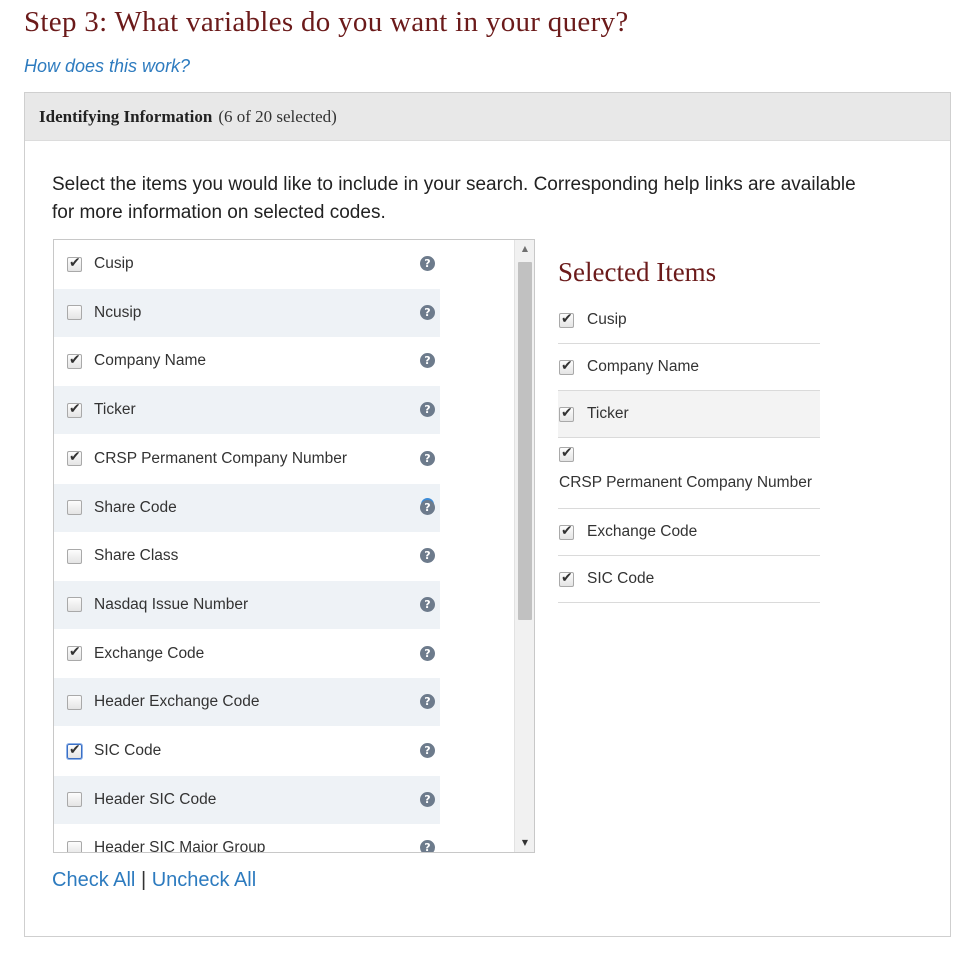  Describe the element at coordinates (171, 604) in the screenshot. I see `variable-label: Nasdaq Issue Number` at that location.